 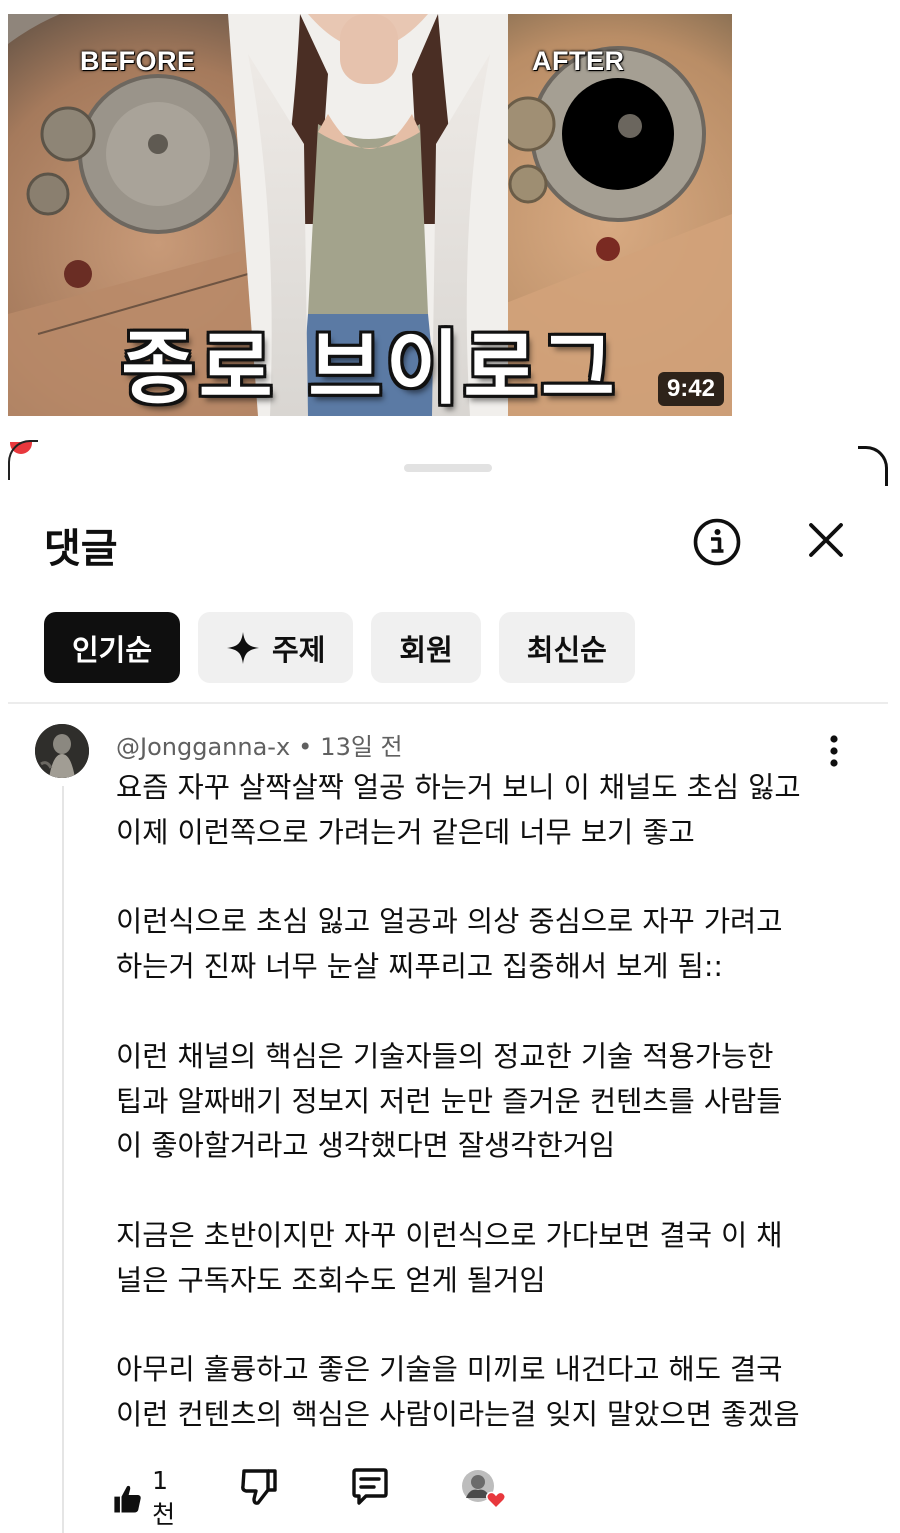 What do you see at coordinates (834, 751) in the screenshot?
I see `more-options-icon` at bounding box center [834, 751].